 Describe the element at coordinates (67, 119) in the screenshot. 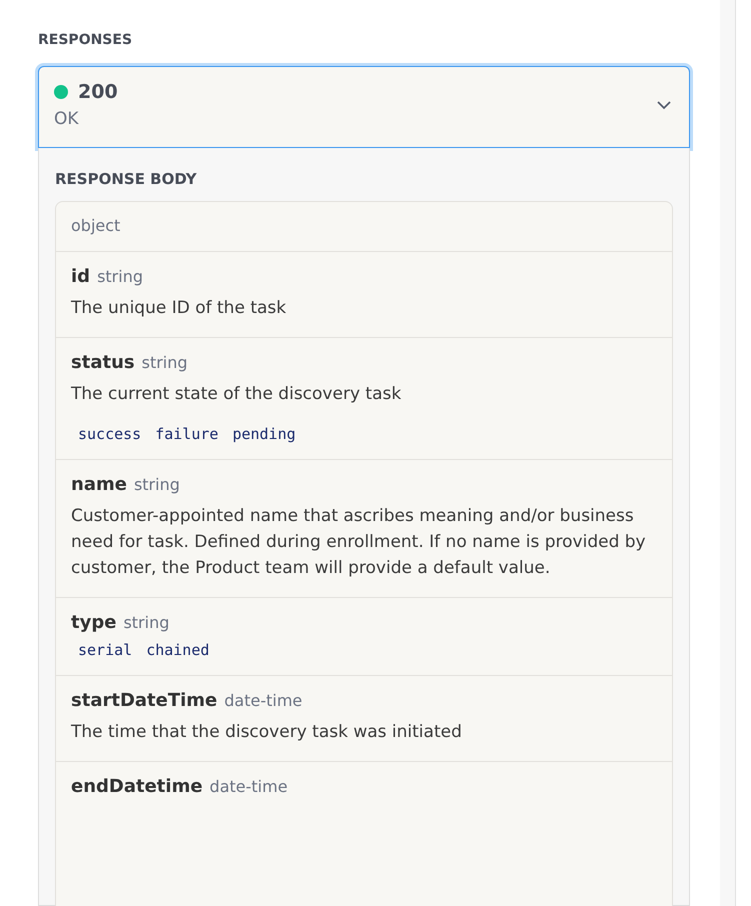

I see `status-message: OK` at that location.